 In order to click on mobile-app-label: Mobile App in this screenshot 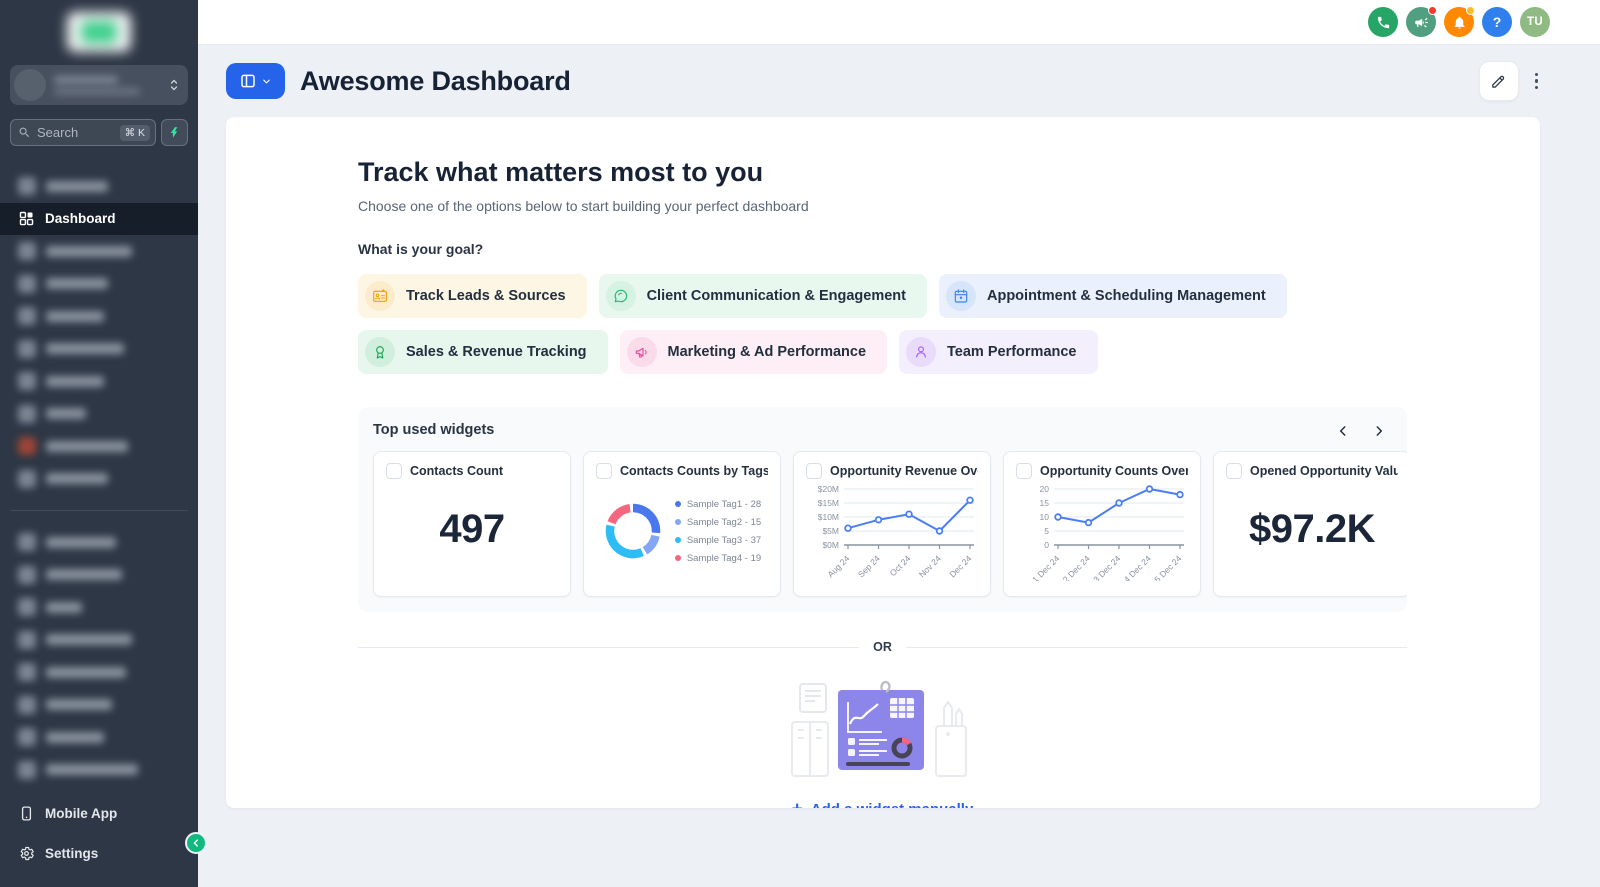, I will do `click(81, 813)`.